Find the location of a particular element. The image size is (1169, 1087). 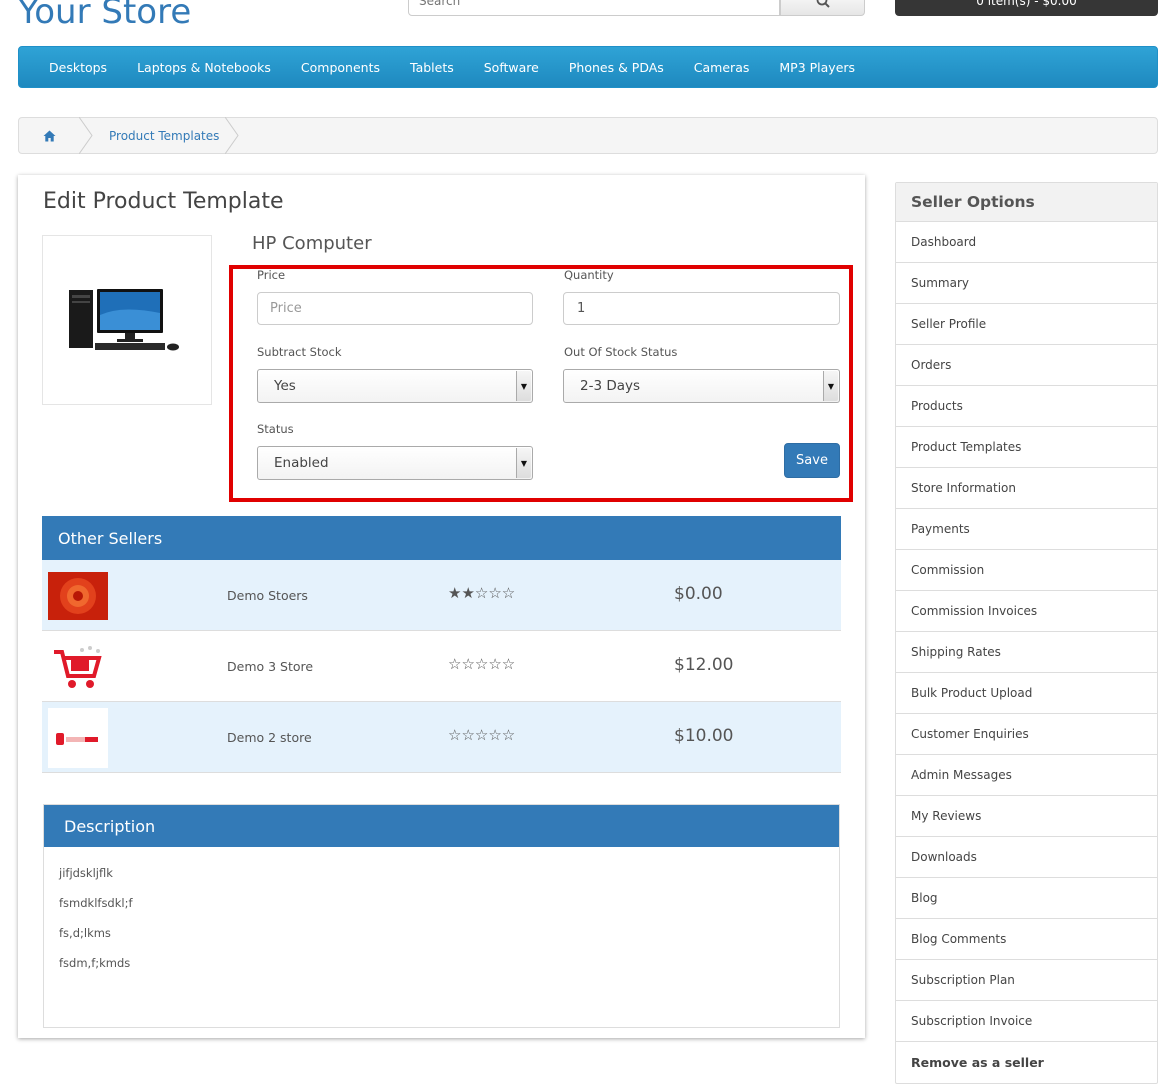

nav-item-mp3: MP3 Players is located at coordinates (817, 67).